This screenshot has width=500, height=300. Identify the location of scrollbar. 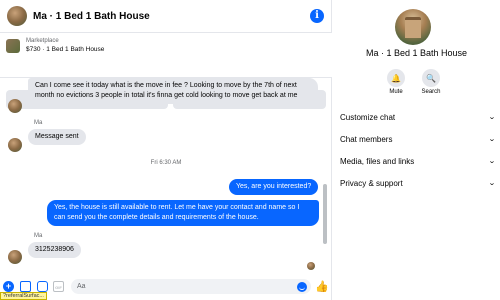
(325, 175).